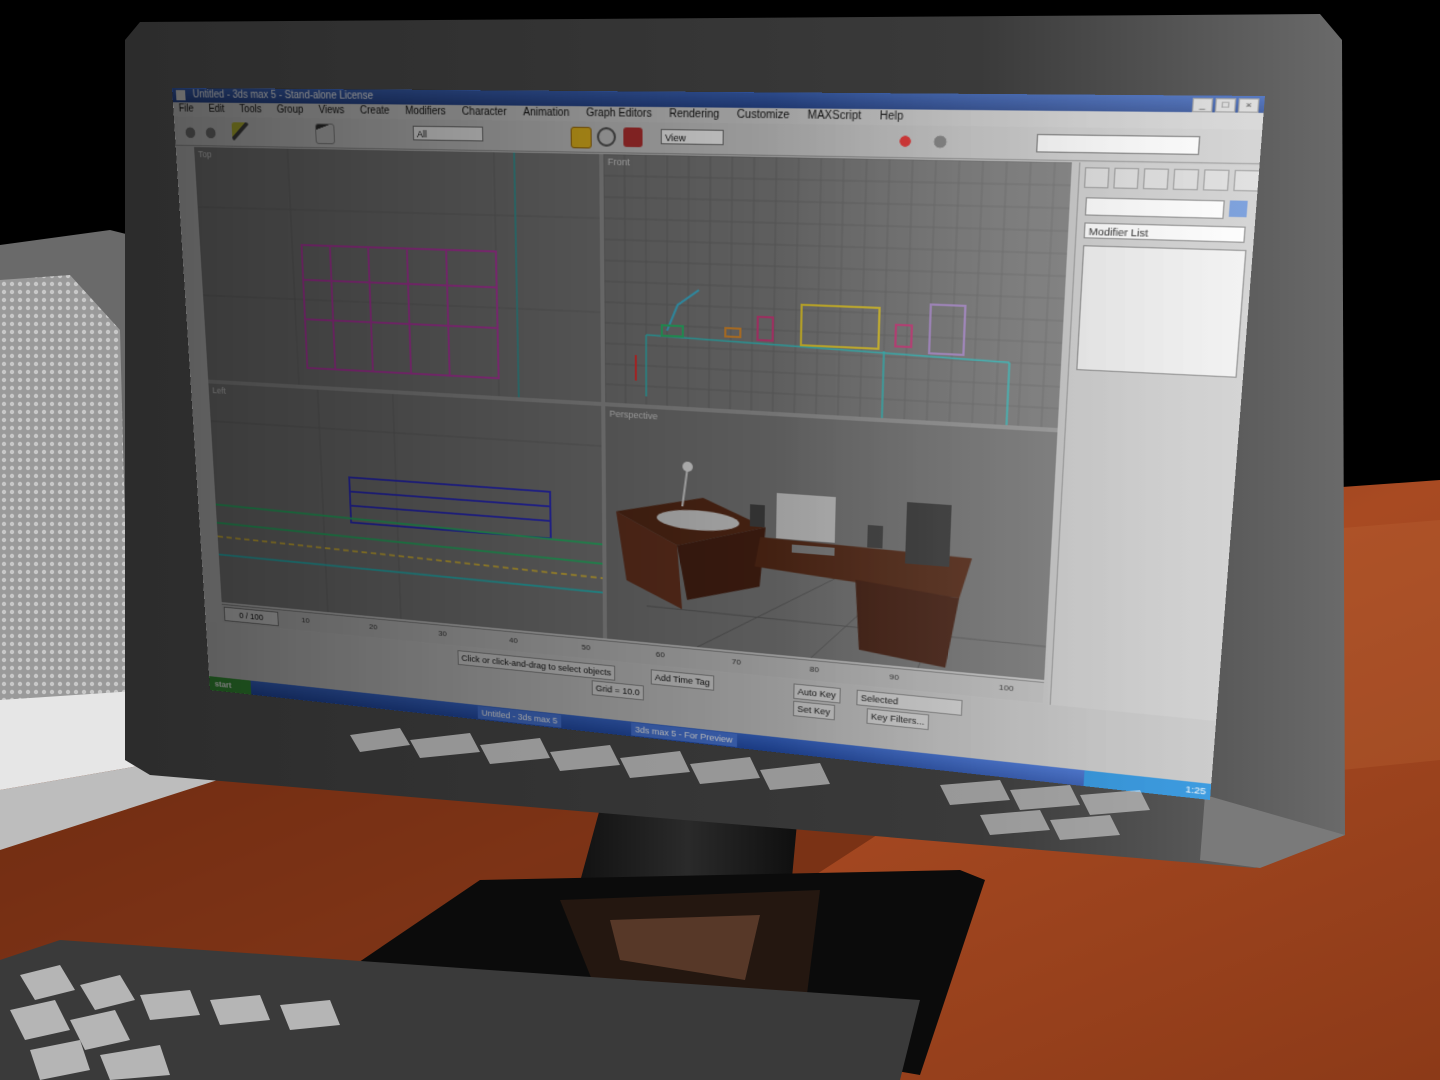 This screenshot has height=1080, width=1440. I want to click on grid-readout: Grid = 10.0, so click(617, 690).